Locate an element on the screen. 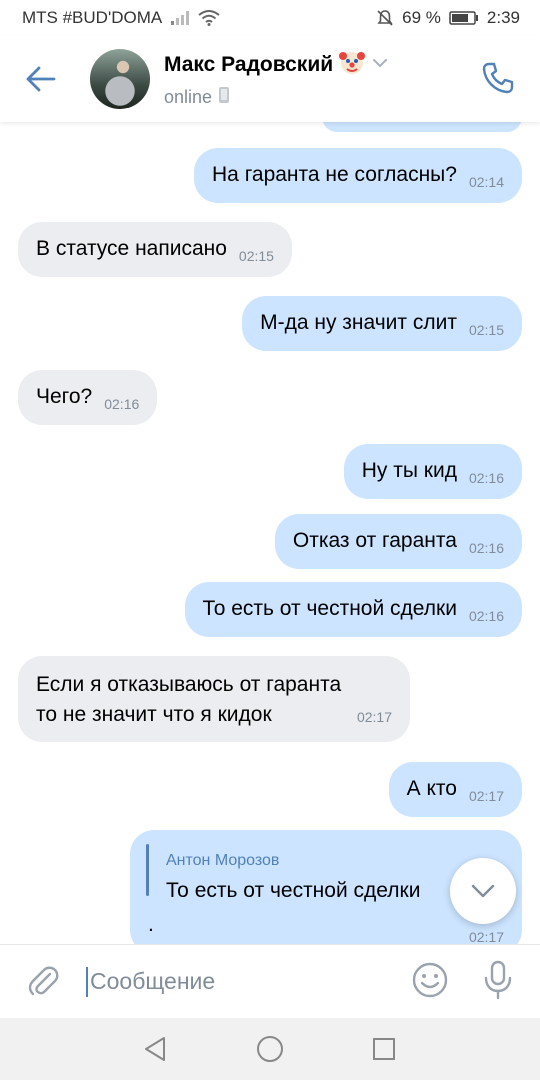 The height and width of the screenshot is (1080, 540). message-text: М-да ну значит слит is located at coordinates (358, 322).